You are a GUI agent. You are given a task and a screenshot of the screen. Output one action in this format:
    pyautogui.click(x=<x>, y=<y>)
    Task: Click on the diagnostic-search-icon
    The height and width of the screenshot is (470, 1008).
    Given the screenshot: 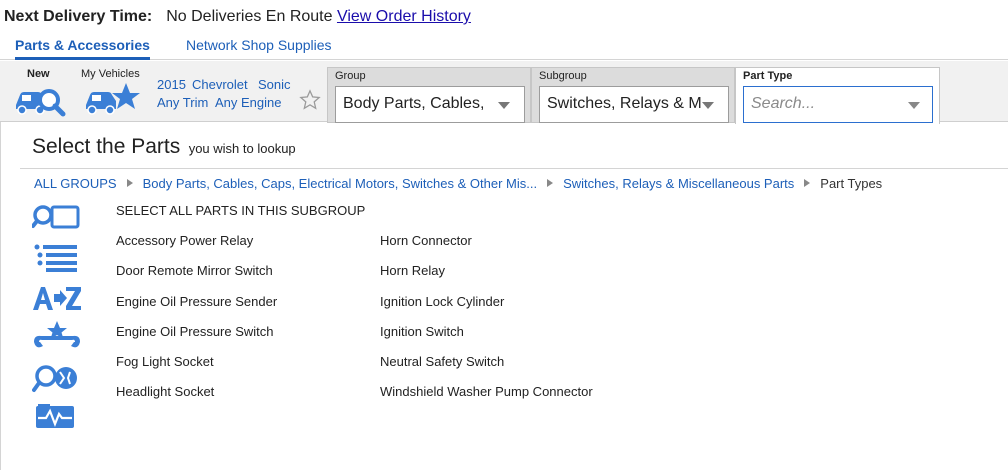 What is the action you would take?
    pyautogui.click(x=56, y=378)
    